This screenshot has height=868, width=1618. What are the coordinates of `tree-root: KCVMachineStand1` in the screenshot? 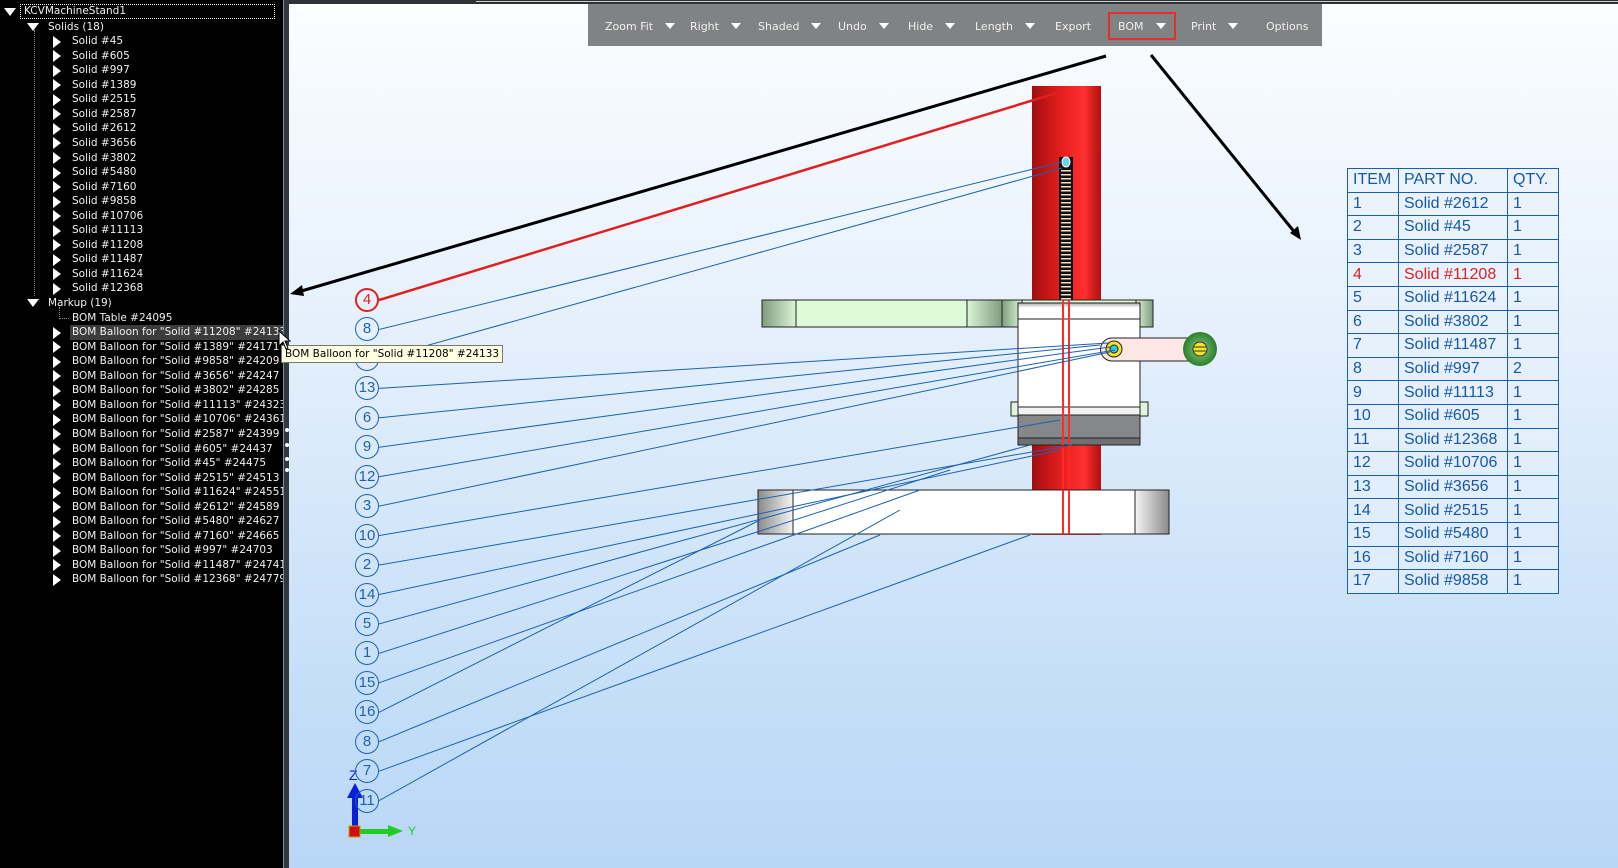 It's located at (147, 11).